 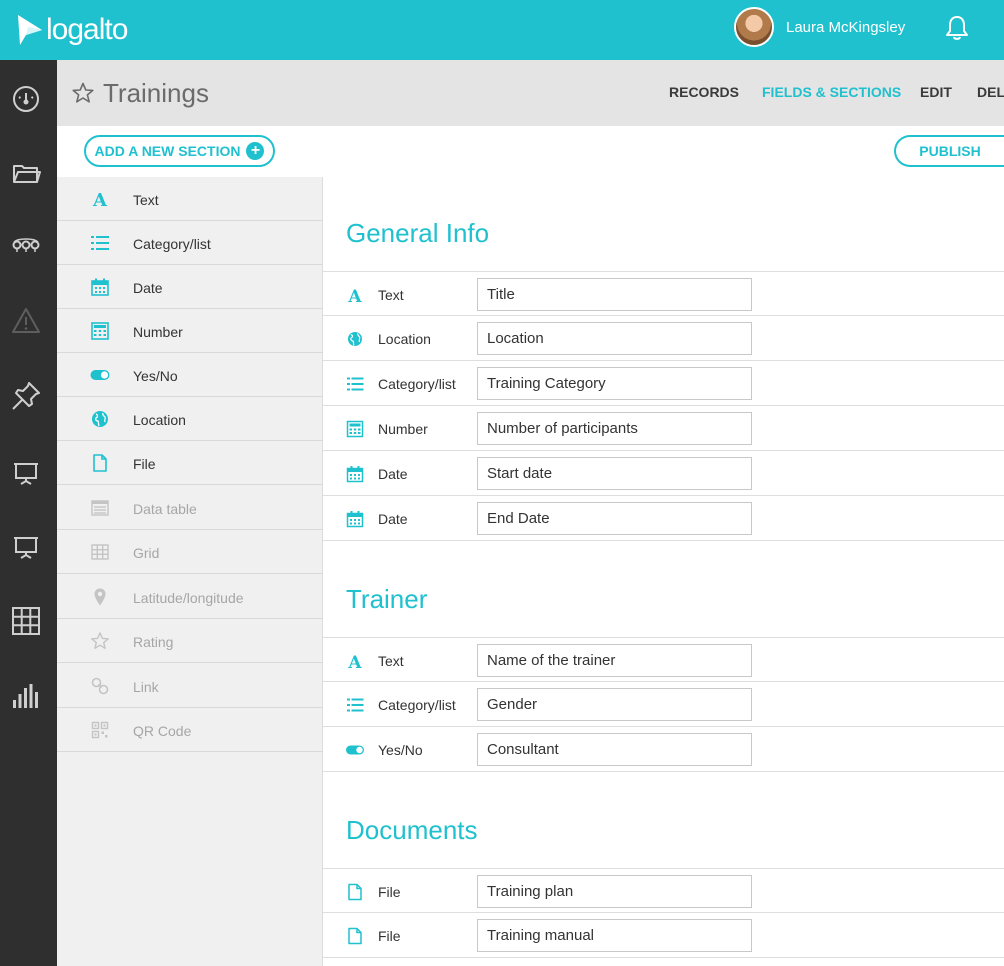 What do you see at coordinates (754, 27) in the screenshot?
I see `avatar` at bounding box center [754, 27].